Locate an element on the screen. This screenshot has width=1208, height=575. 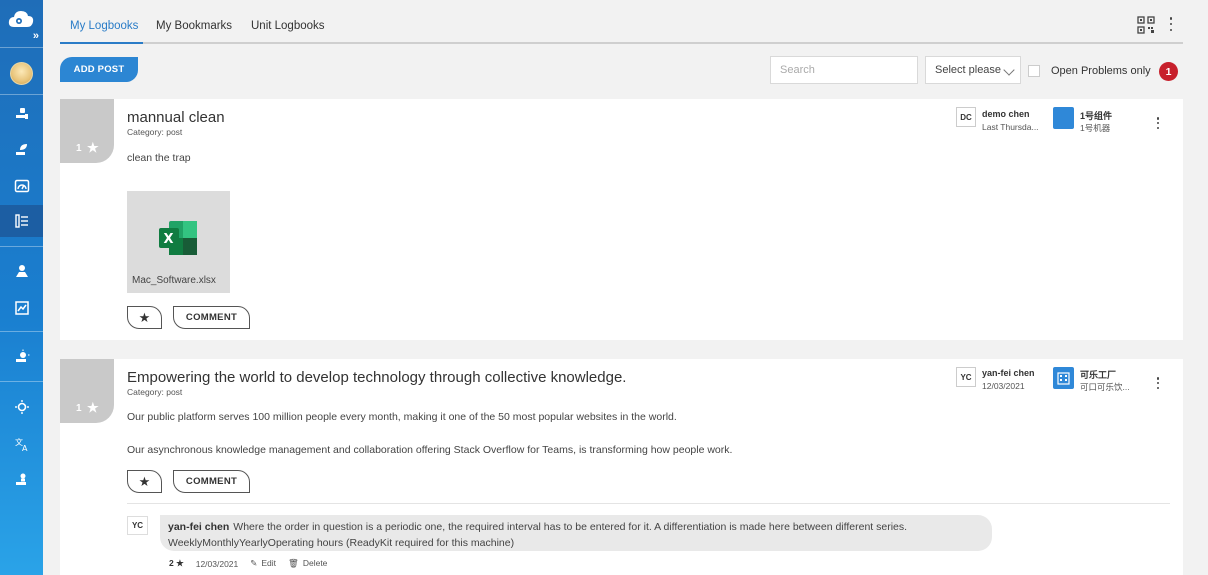
active-tab-indicator is located at coordinates (101, 43).